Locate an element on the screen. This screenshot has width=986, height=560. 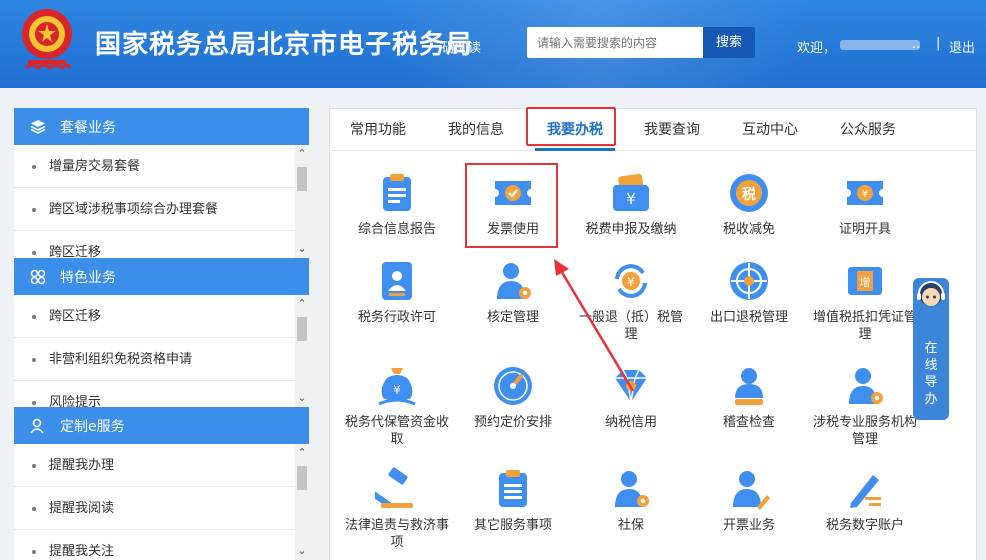
grid-item-admin-license: 税务行政许可 is located at coordinates (397, 292).